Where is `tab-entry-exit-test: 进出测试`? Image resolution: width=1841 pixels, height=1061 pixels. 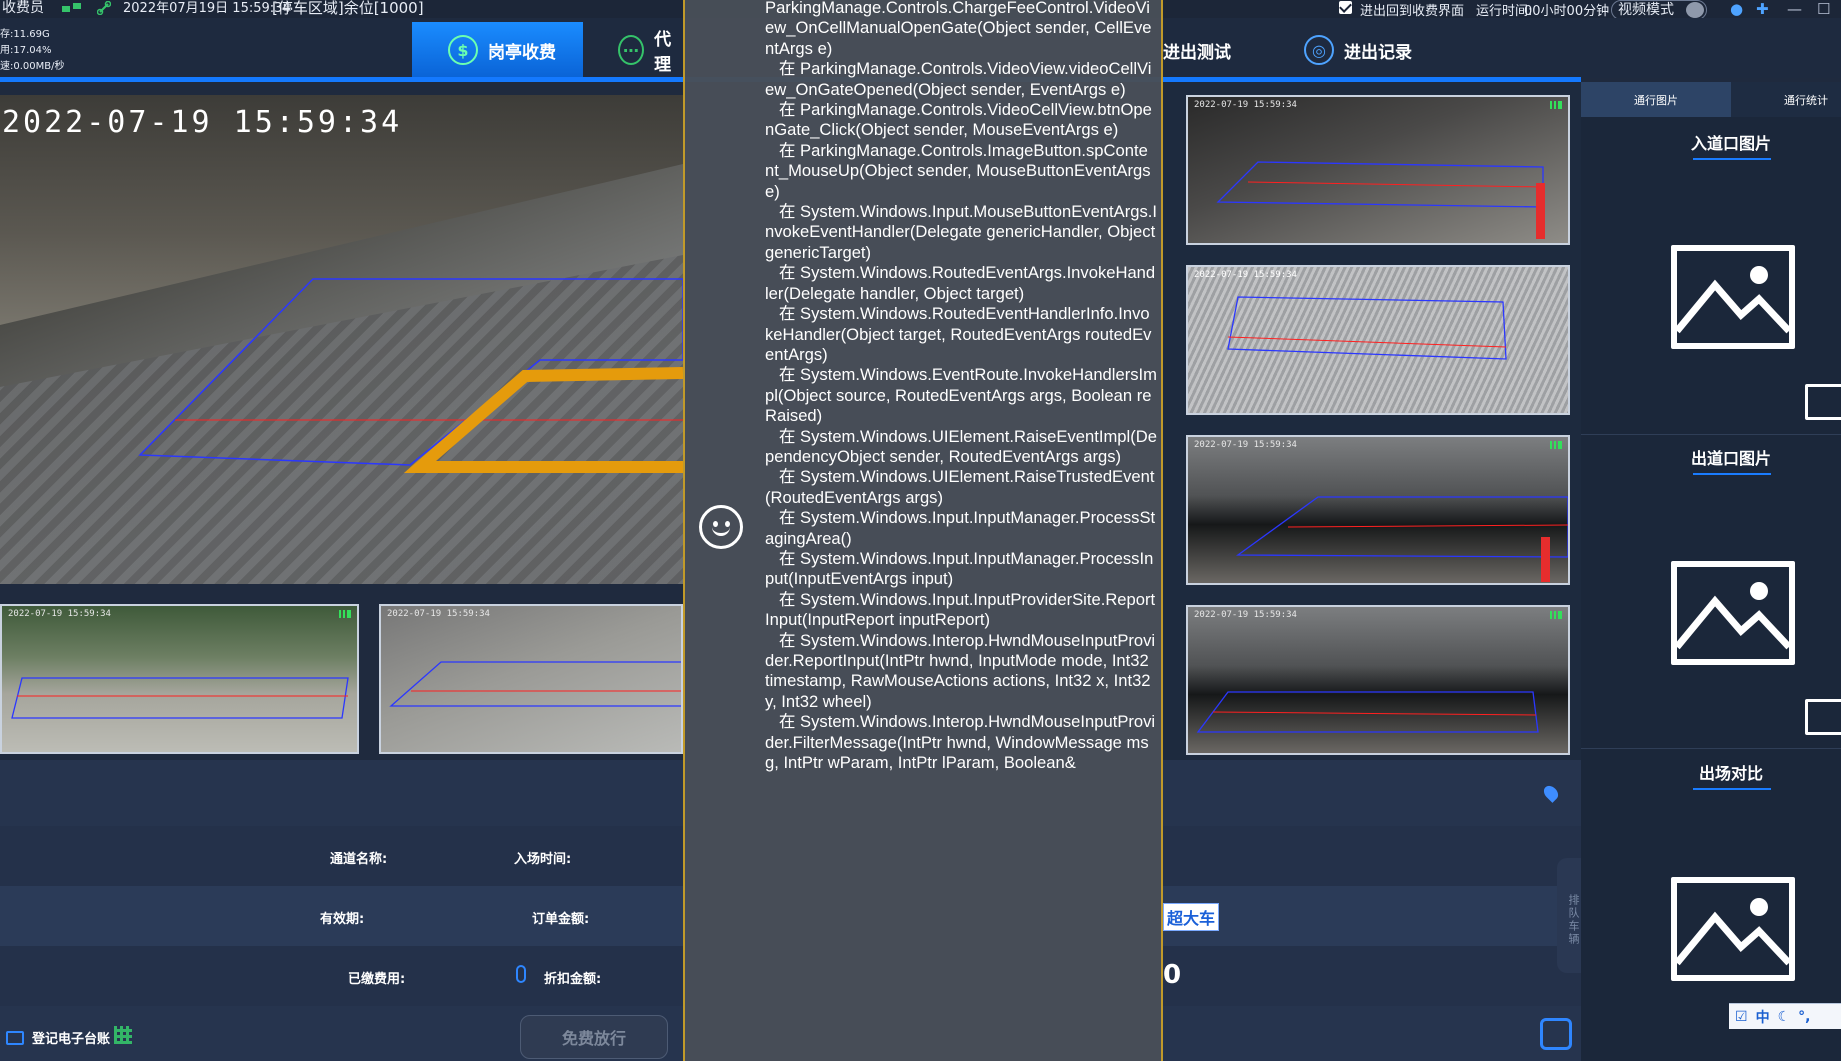 tab-entry-exit-test: 进出测试 is located at coordinates (1223, 50).